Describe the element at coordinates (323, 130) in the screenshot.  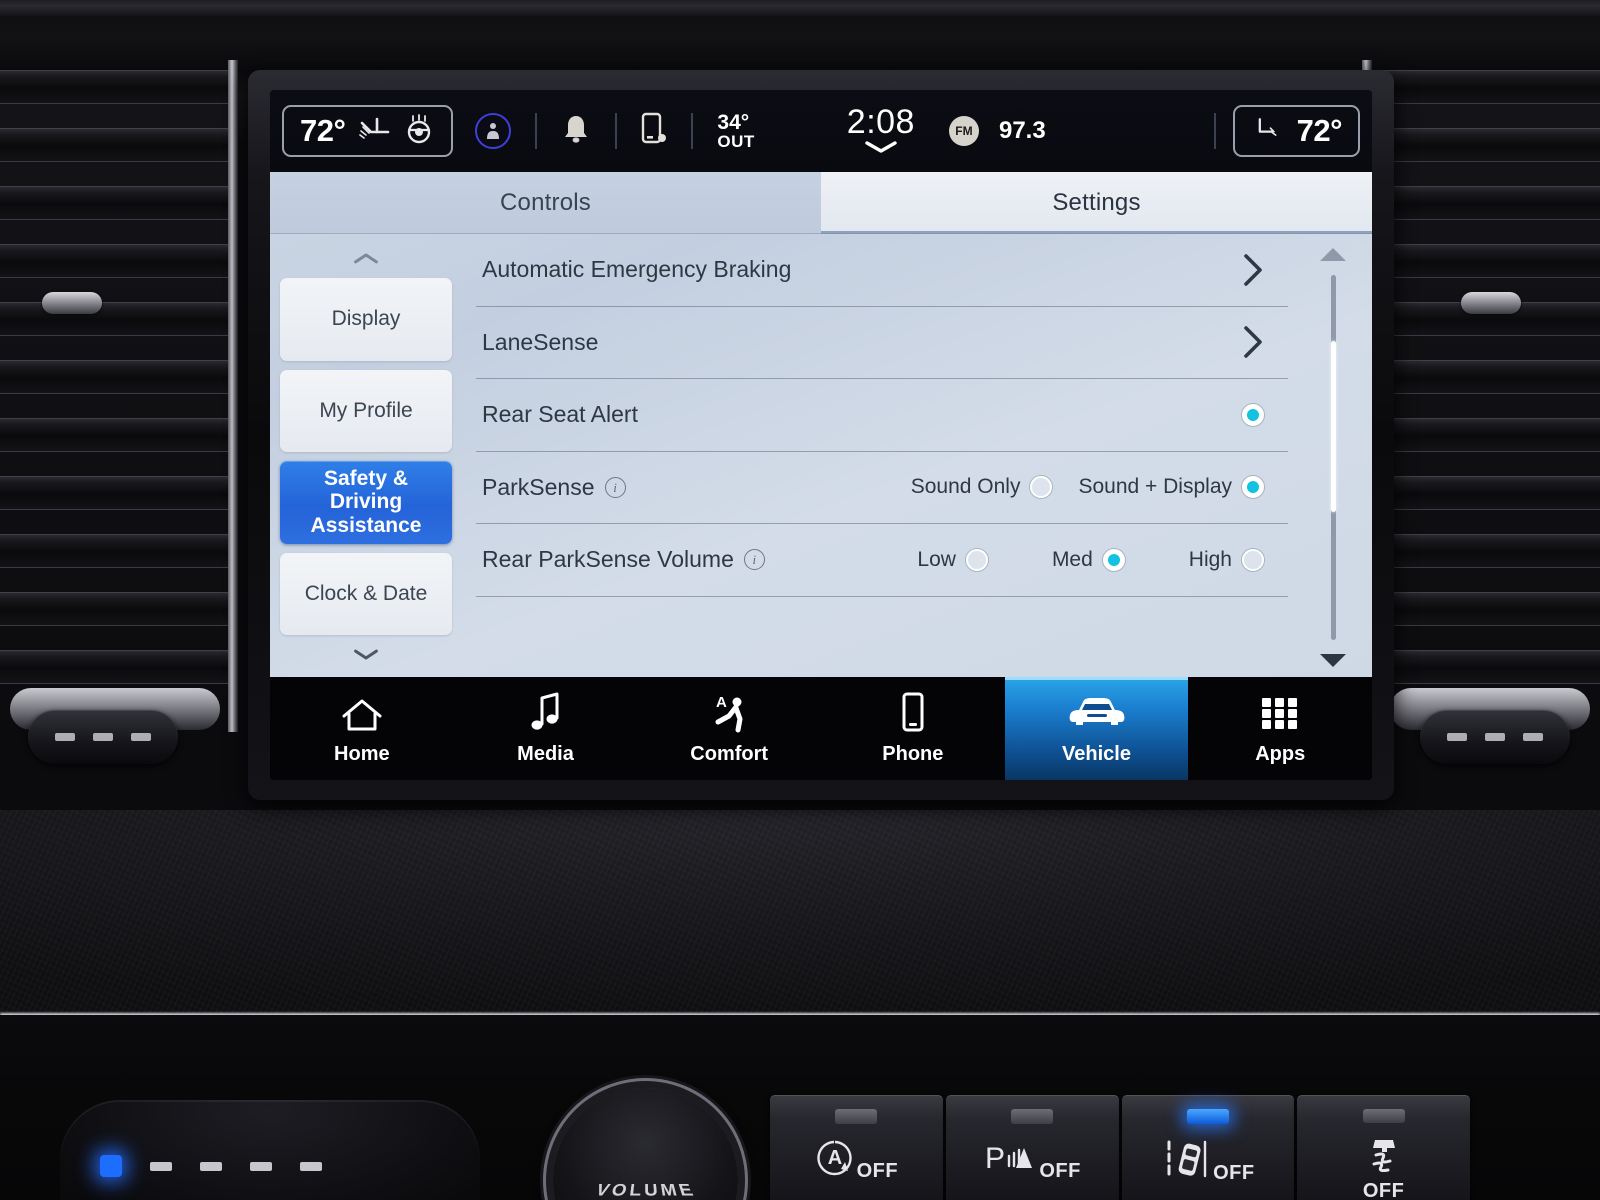
I see `driver-temp-value: 72°` at that location.